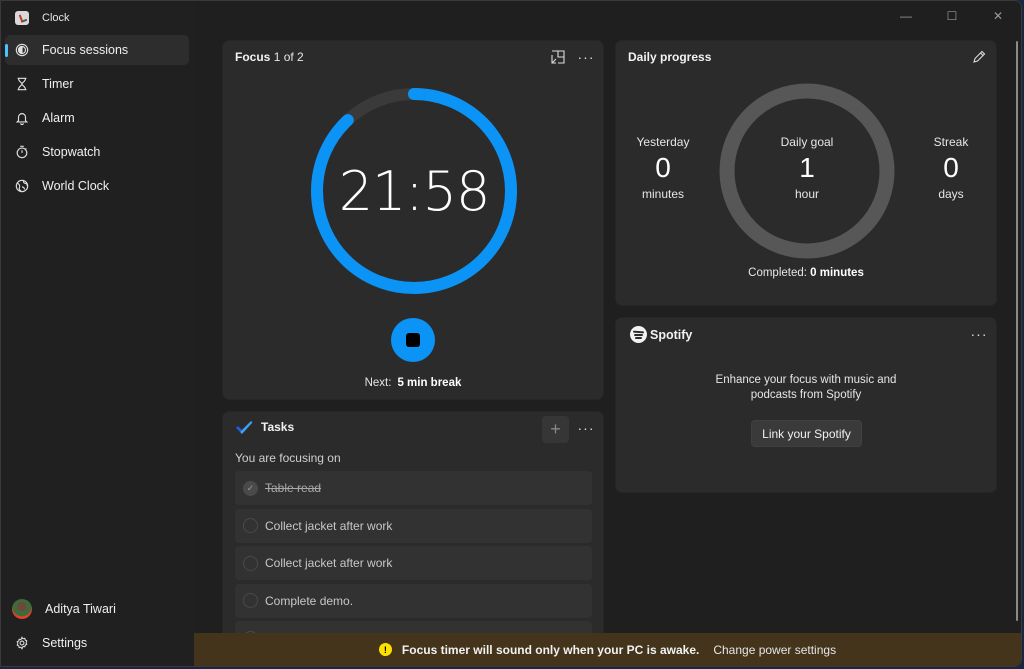 The image size is (1024, 669). Describe the element at coordinates (586, 428) in the screenshot. I see `tasks-more-button: ···` at that location.